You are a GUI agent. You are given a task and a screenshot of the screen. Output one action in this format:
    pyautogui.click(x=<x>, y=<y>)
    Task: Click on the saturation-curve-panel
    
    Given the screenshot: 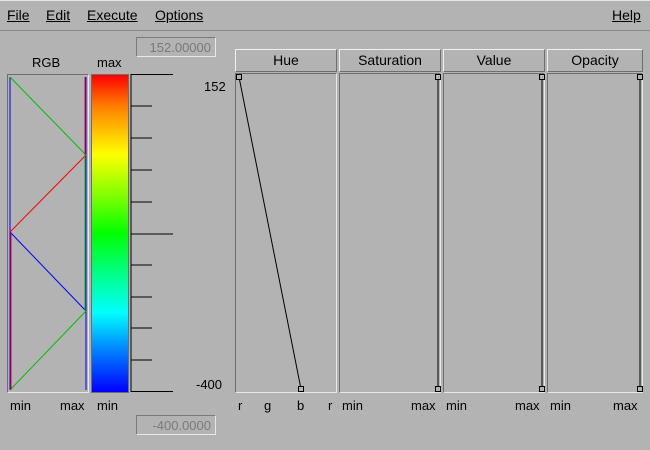 What is the action you would take?
    pyautogui.click(x=390, y=233)
    